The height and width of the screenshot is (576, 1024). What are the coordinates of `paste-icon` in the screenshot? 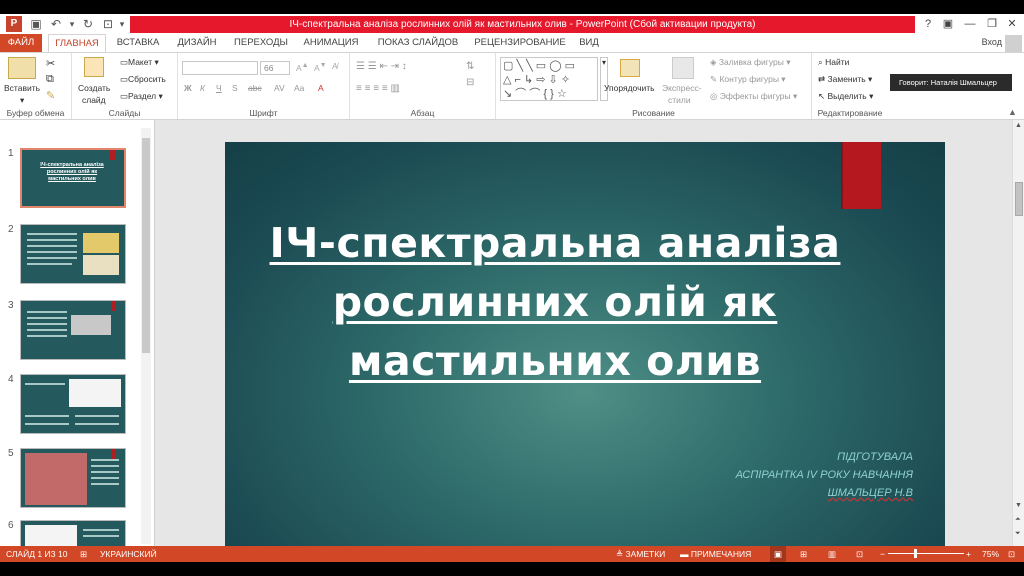 It's located at (22, 68).